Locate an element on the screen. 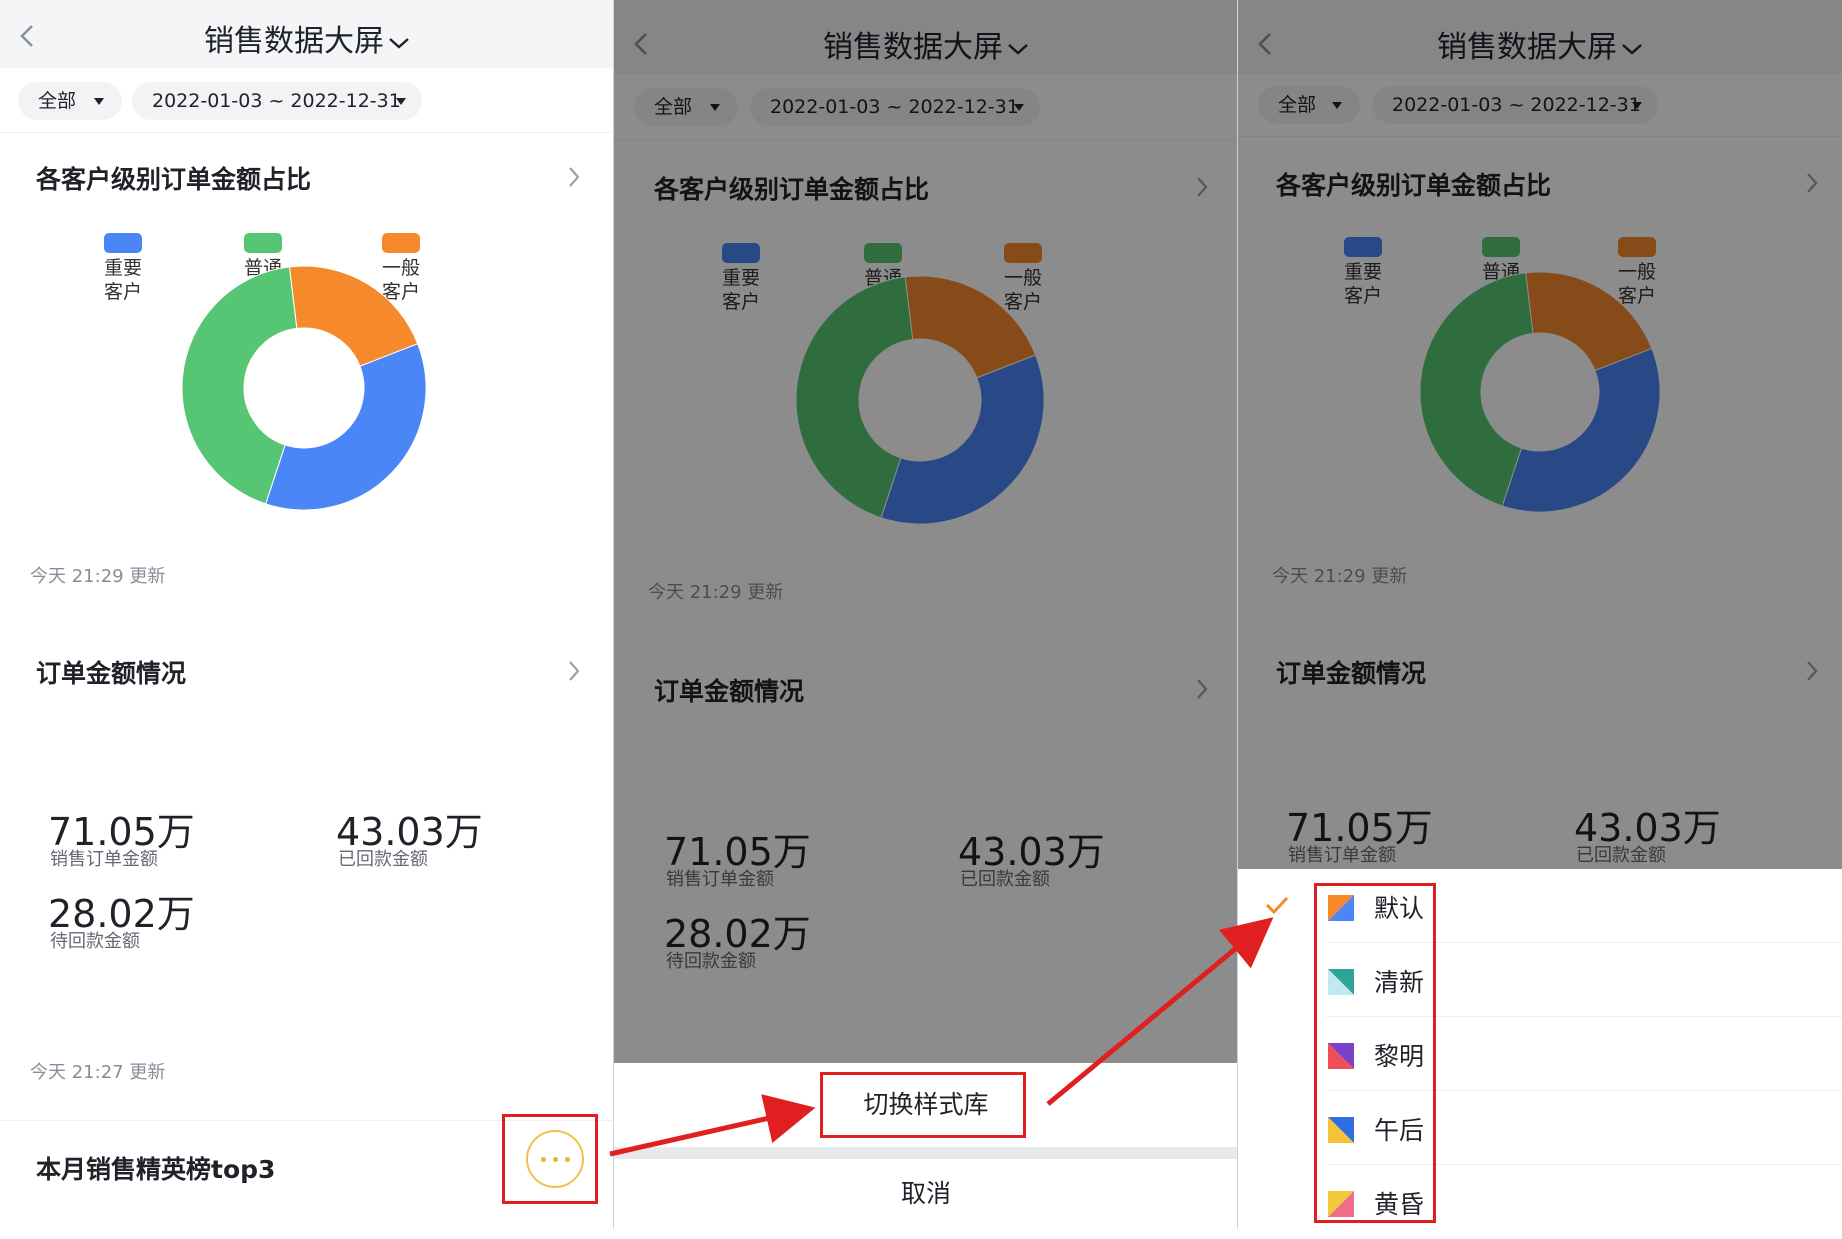  divider is located at coordinates (307, 132).